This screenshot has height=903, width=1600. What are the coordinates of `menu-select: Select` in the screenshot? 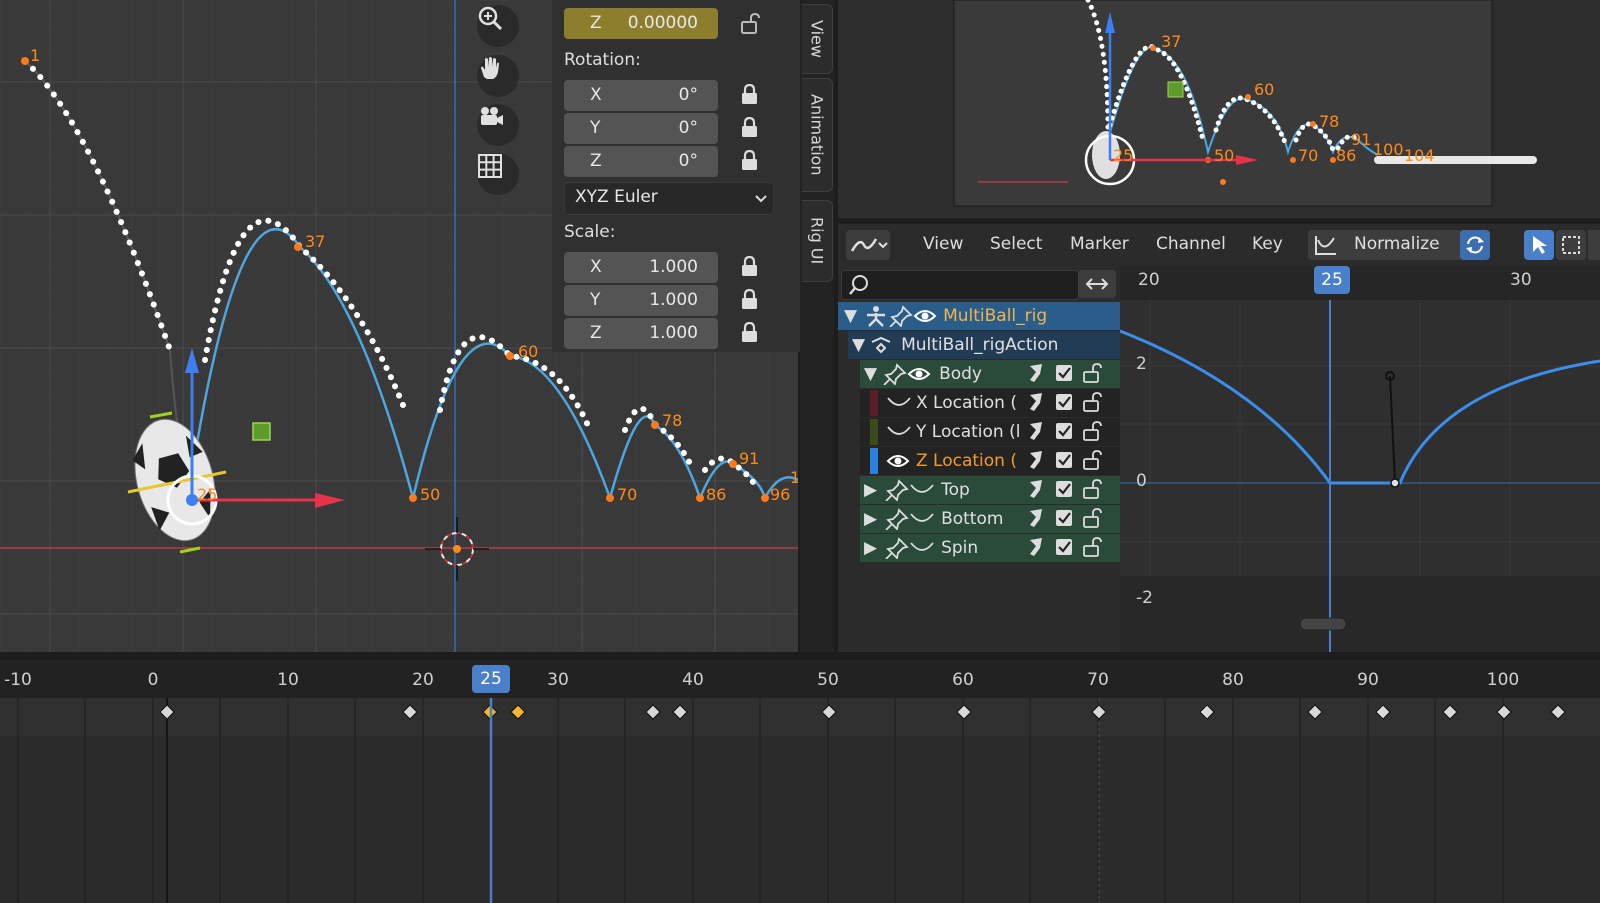 It's located at (1016, 244).